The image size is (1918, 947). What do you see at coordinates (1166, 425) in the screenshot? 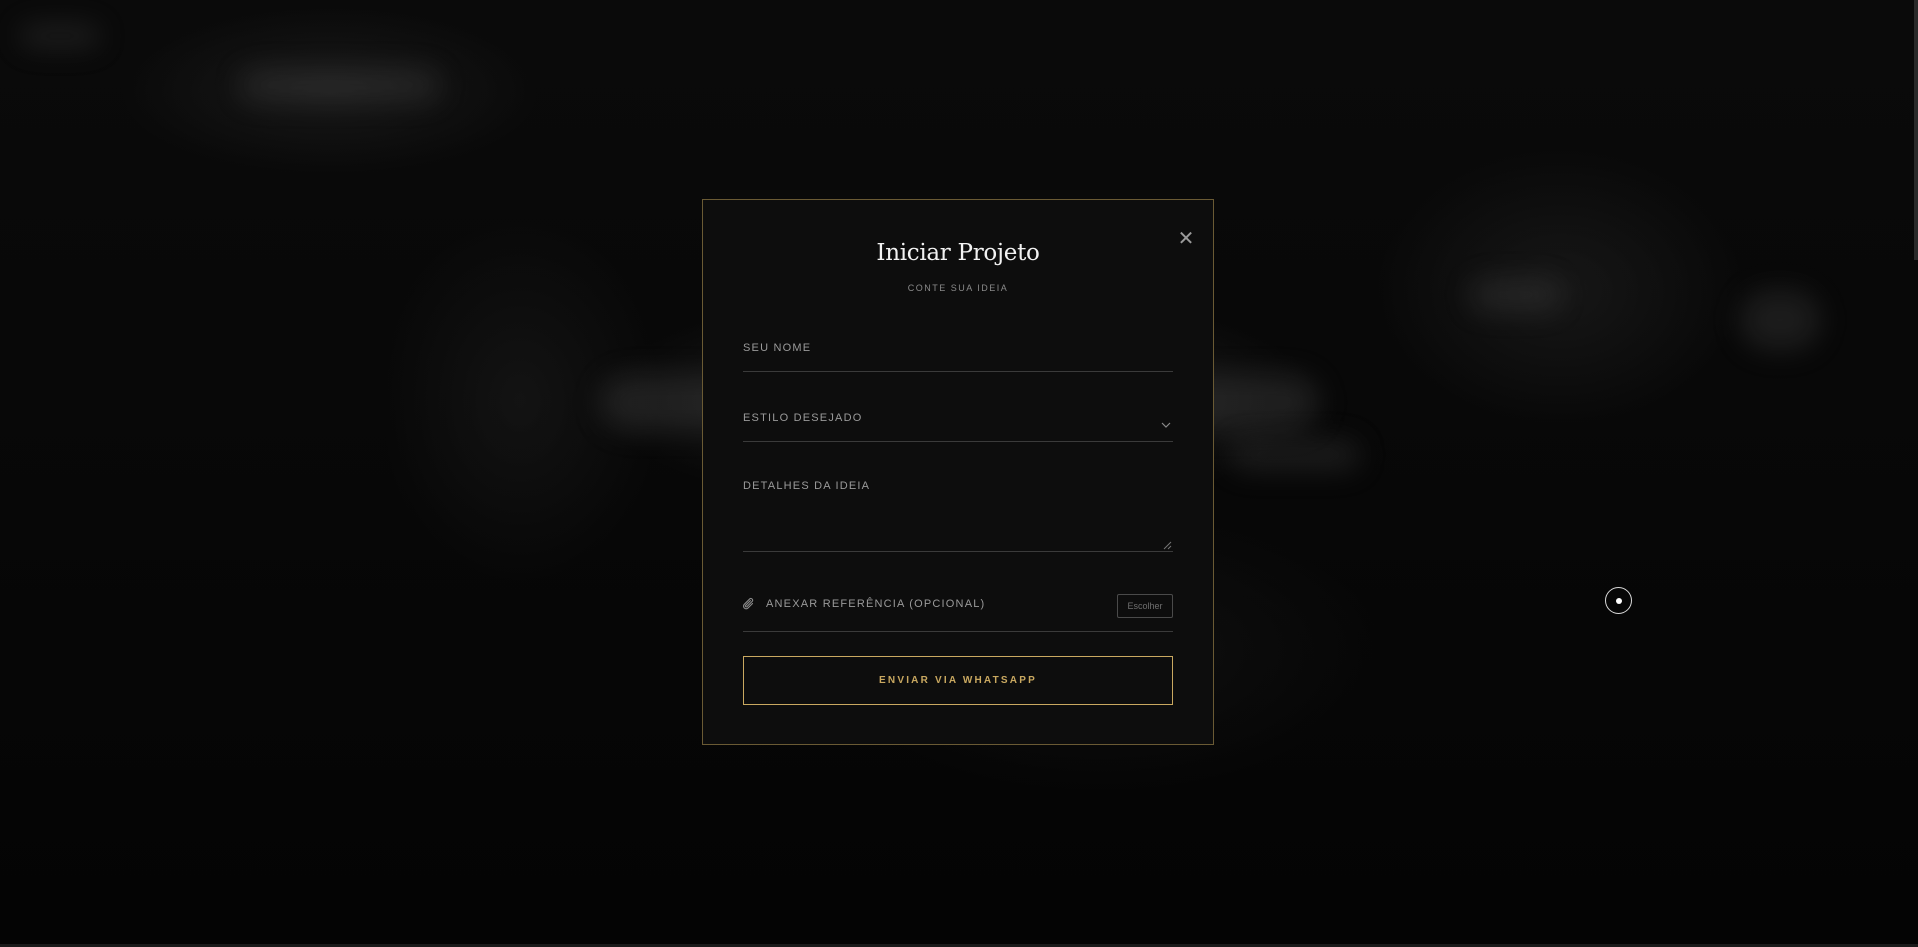
I see `chevron-down-icon` at bounding box center [1166, 425].